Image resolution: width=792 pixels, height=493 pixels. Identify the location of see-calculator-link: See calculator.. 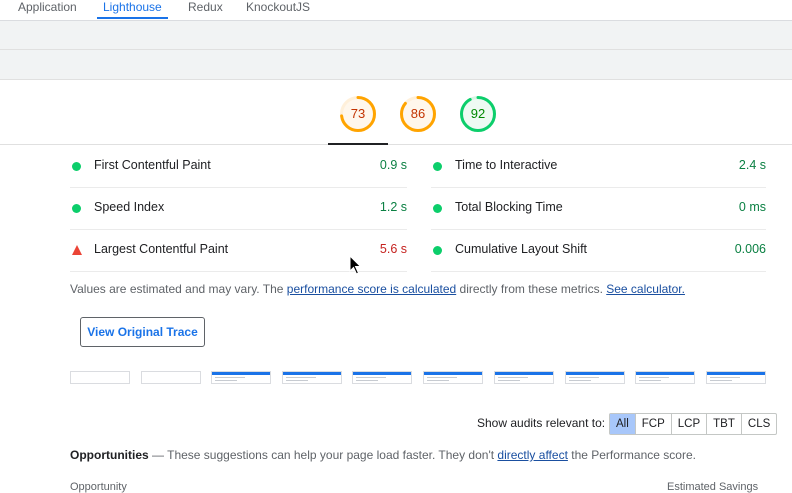
(645, 289).